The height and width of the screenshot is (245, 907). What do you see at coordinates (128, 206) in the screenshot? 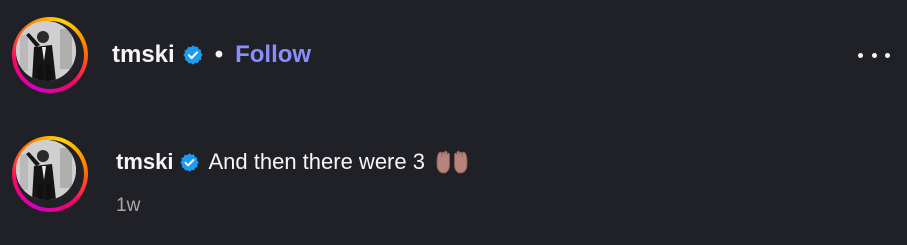
I see `comment-timestamp: 1w` at bounding box center [128, 206].